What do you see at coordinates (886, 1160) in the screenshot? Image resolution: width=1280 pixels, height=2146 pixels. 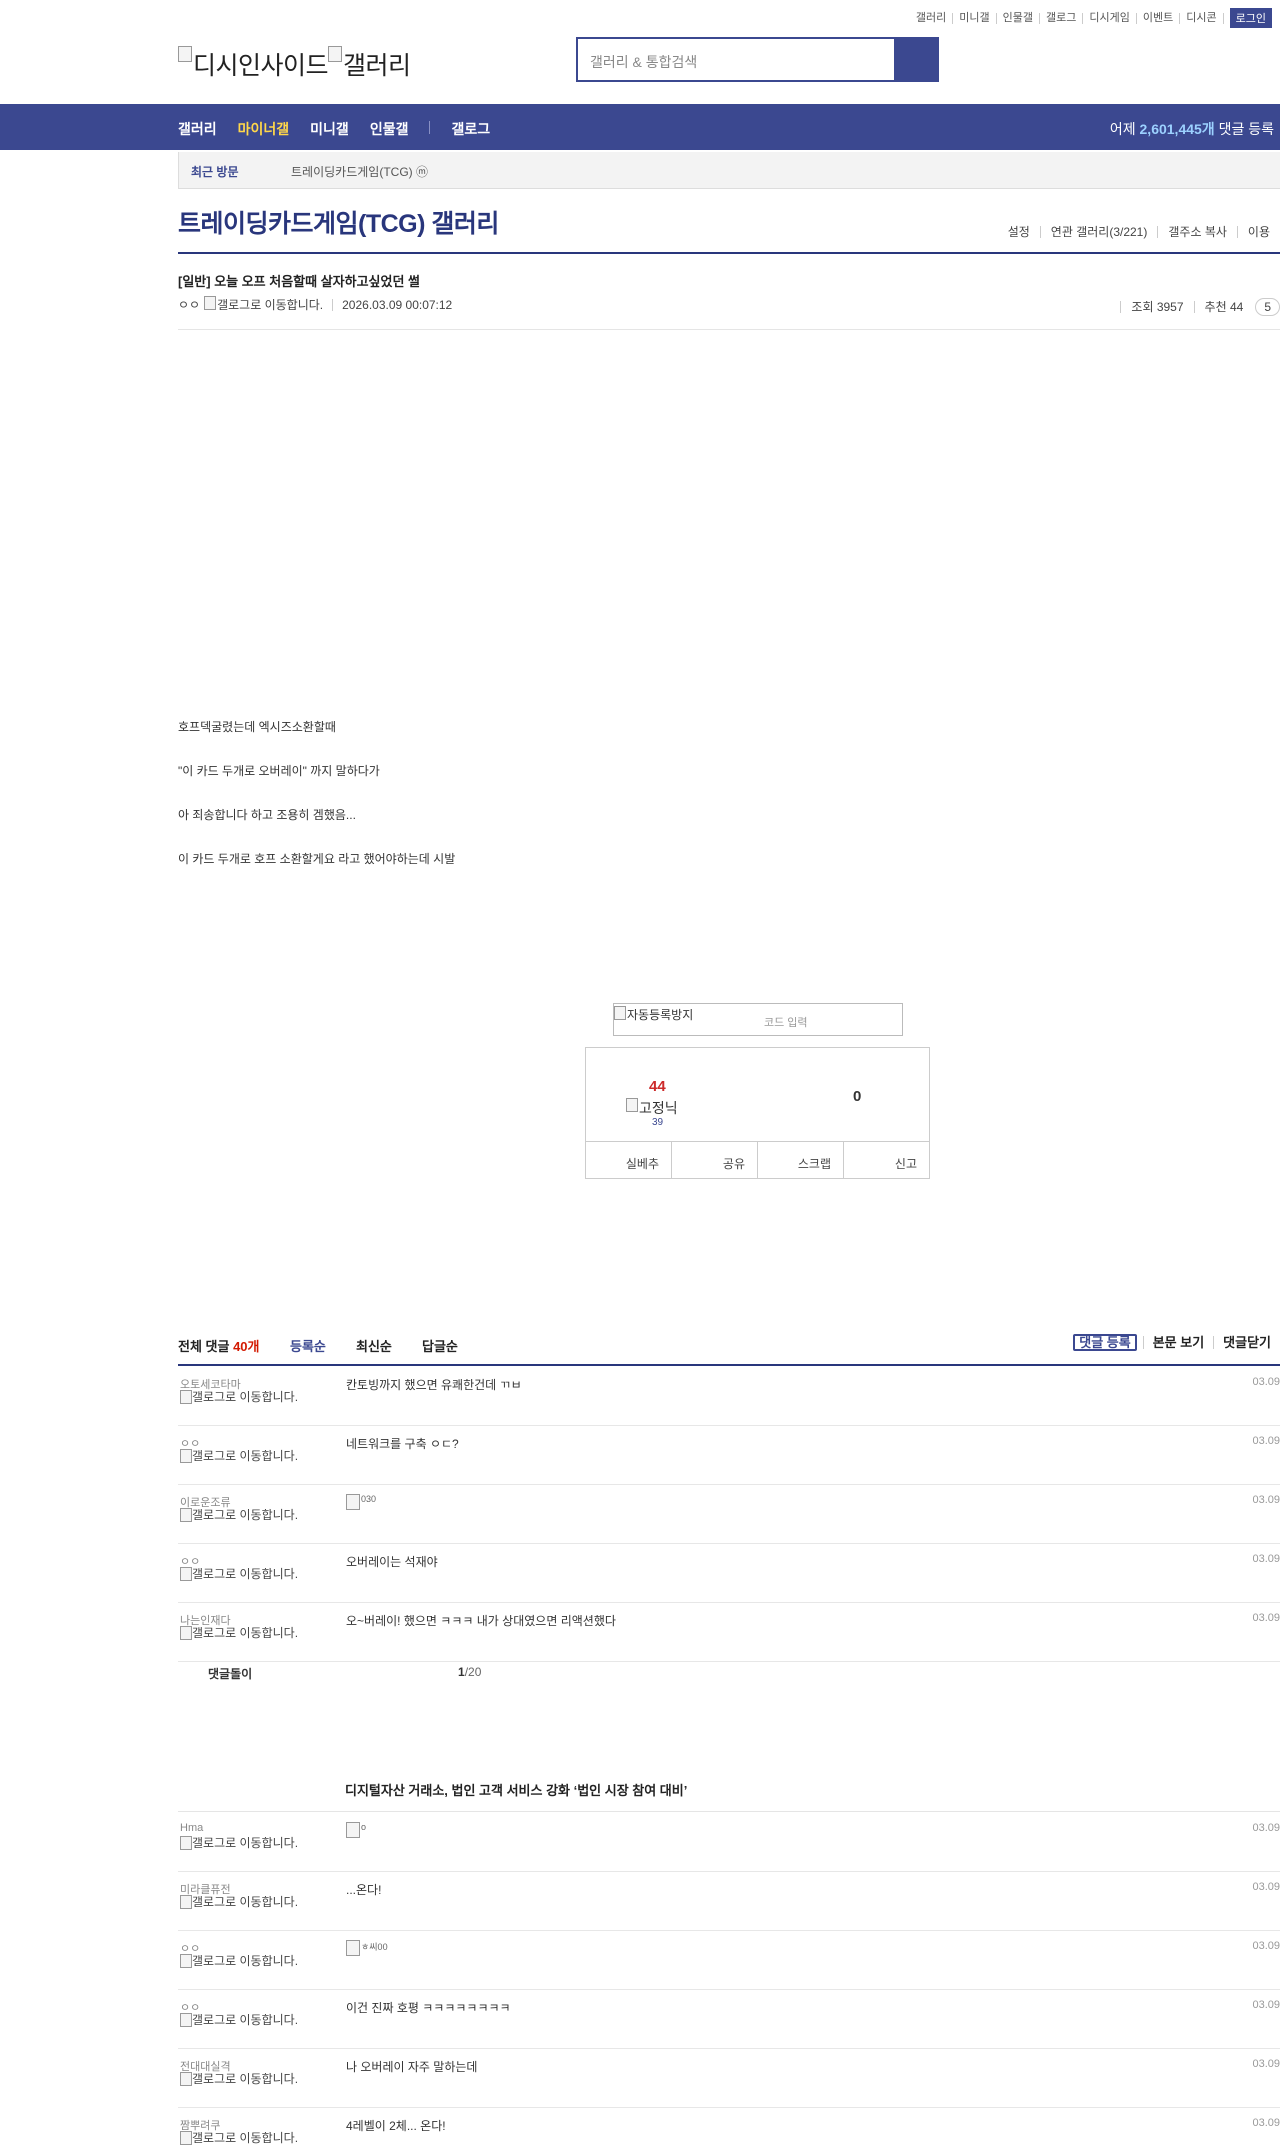 I see `report-button: 신고` at bounding box center [886, 1160].